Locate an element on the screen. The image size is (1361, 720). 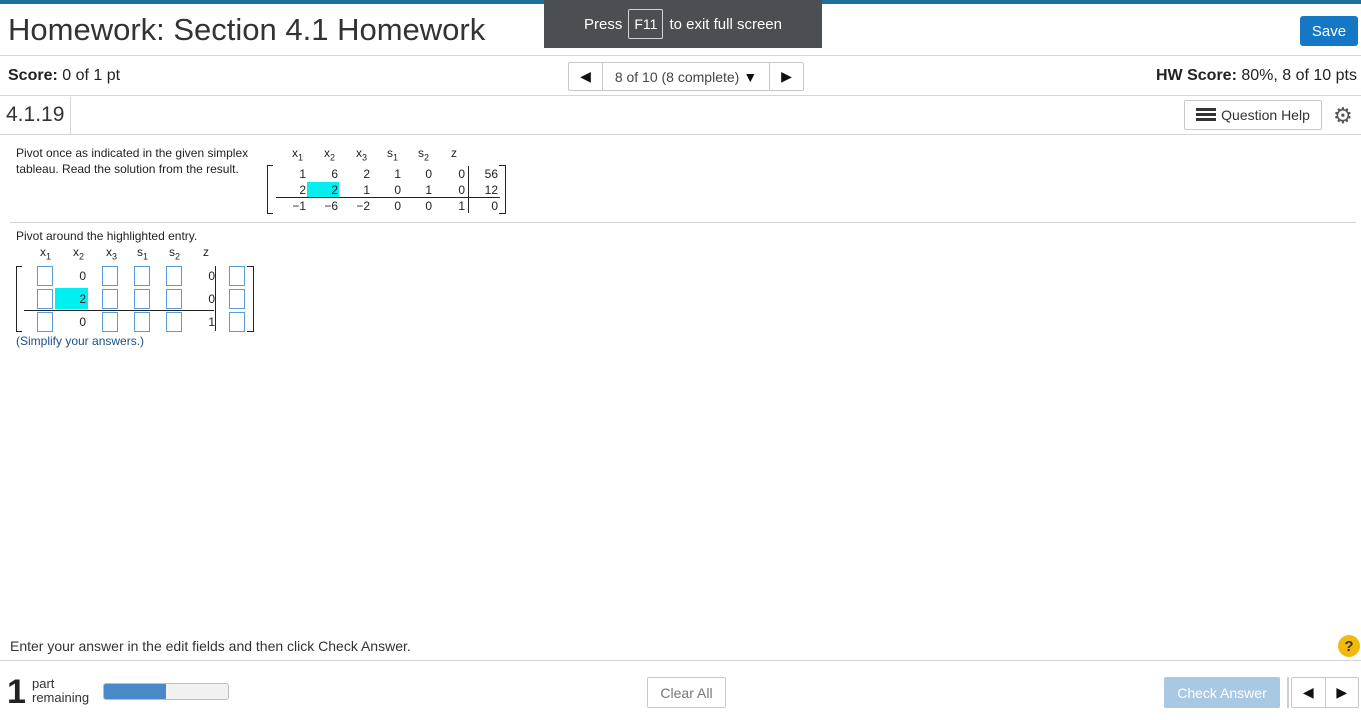
tableau-header: x1 is located at coordinates (298, 154).